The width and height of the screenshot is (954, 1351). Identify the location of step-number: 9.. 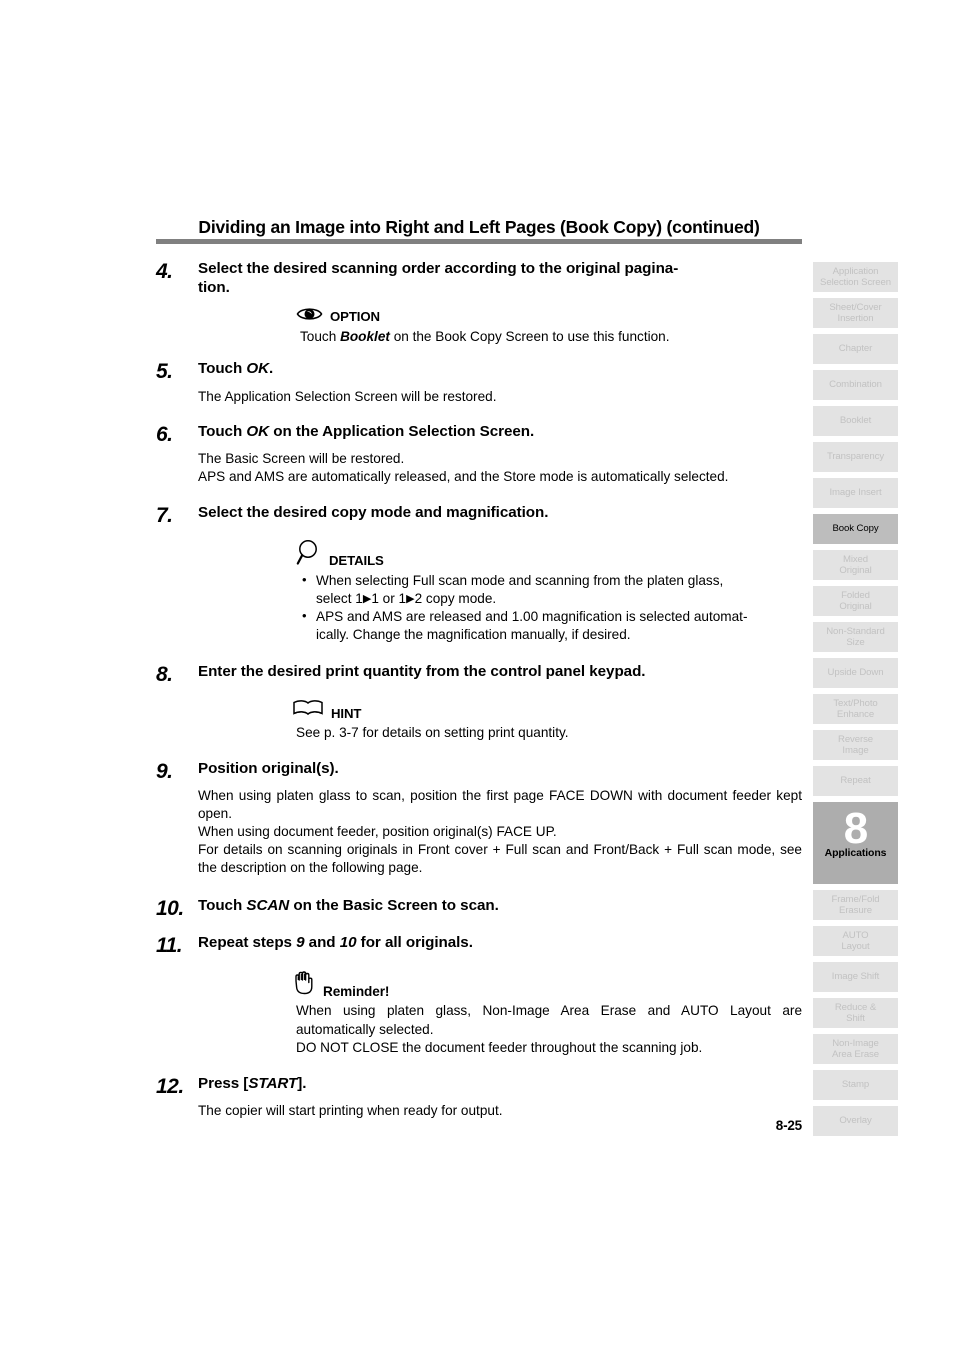
(164, 771).